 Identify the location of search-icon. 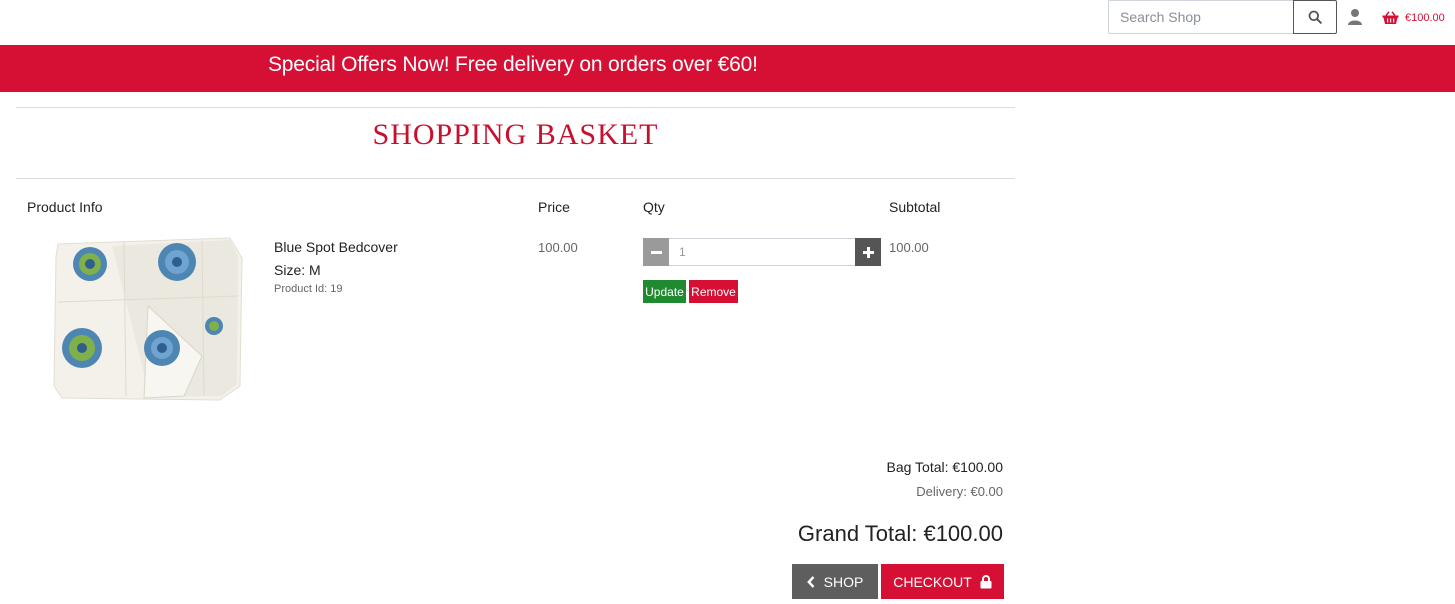
(1315, 17).